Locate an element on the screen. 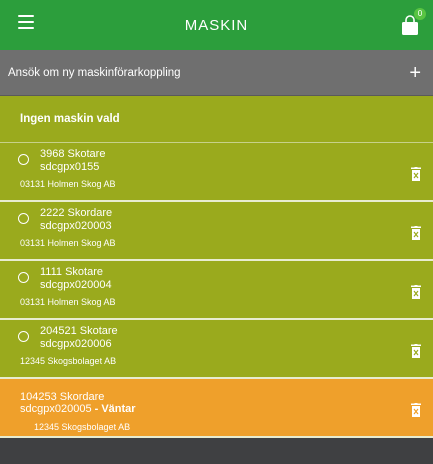 The height and width of the screenshot is (464, 433). bag-count-badge: 0 is located at coordinates (420, 14).